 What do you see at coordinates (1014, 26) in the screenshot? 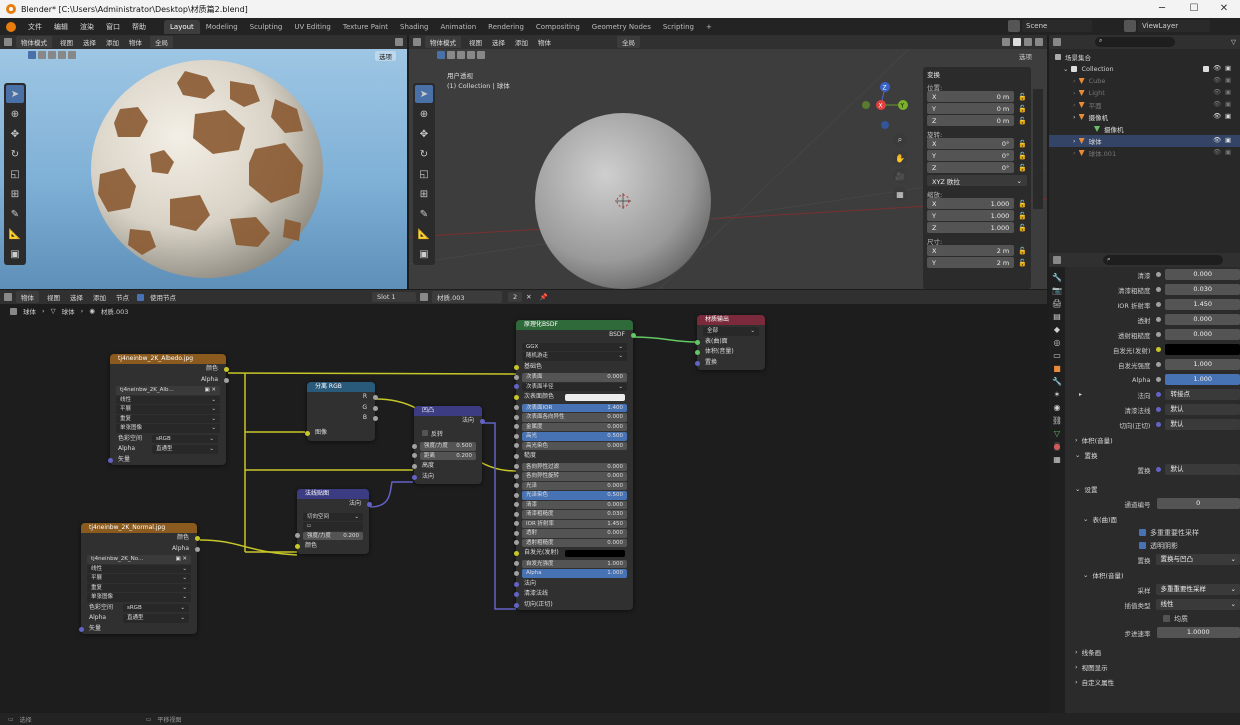
I see `scene-icon` at bounding box center [1014, 26].